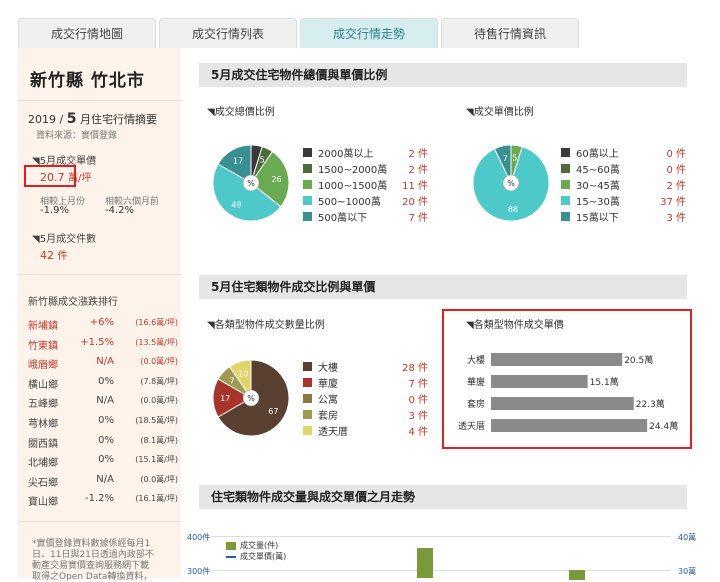 Image resolution: width=720 pixels, height=582 pixels. What do you see at coordinates (243, 373) in the screenshot?
I see `pie-slice-label: 10` at bounding box center [243, 373].